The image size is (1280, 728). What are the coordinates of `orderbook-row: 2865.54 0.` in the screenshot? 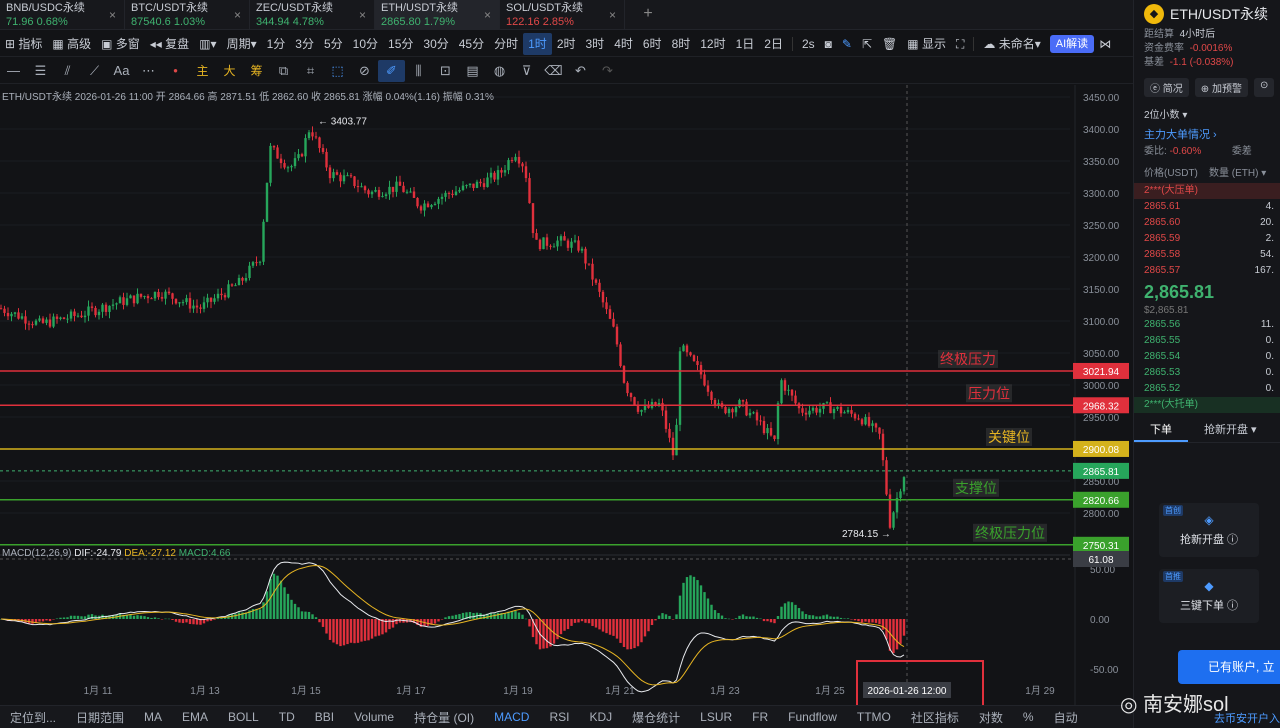 It's located at (1207, 357).